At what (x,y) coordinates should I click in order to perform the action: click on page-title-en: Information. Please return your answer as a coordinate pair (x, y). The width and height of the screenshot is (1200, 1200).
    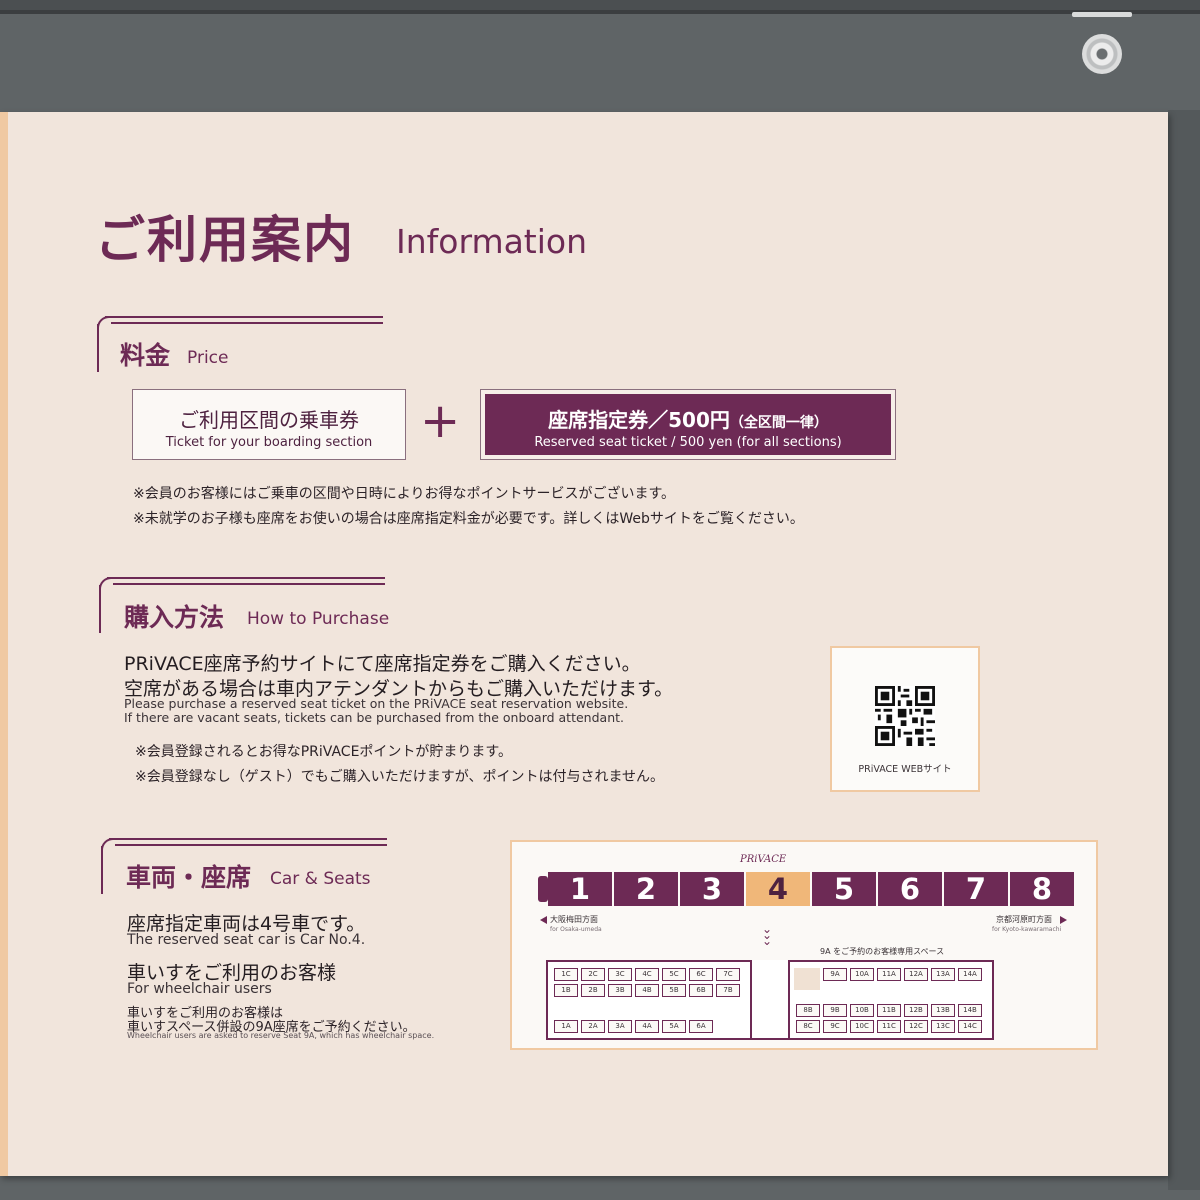
    Looking at the image, I should click on (492, 241).